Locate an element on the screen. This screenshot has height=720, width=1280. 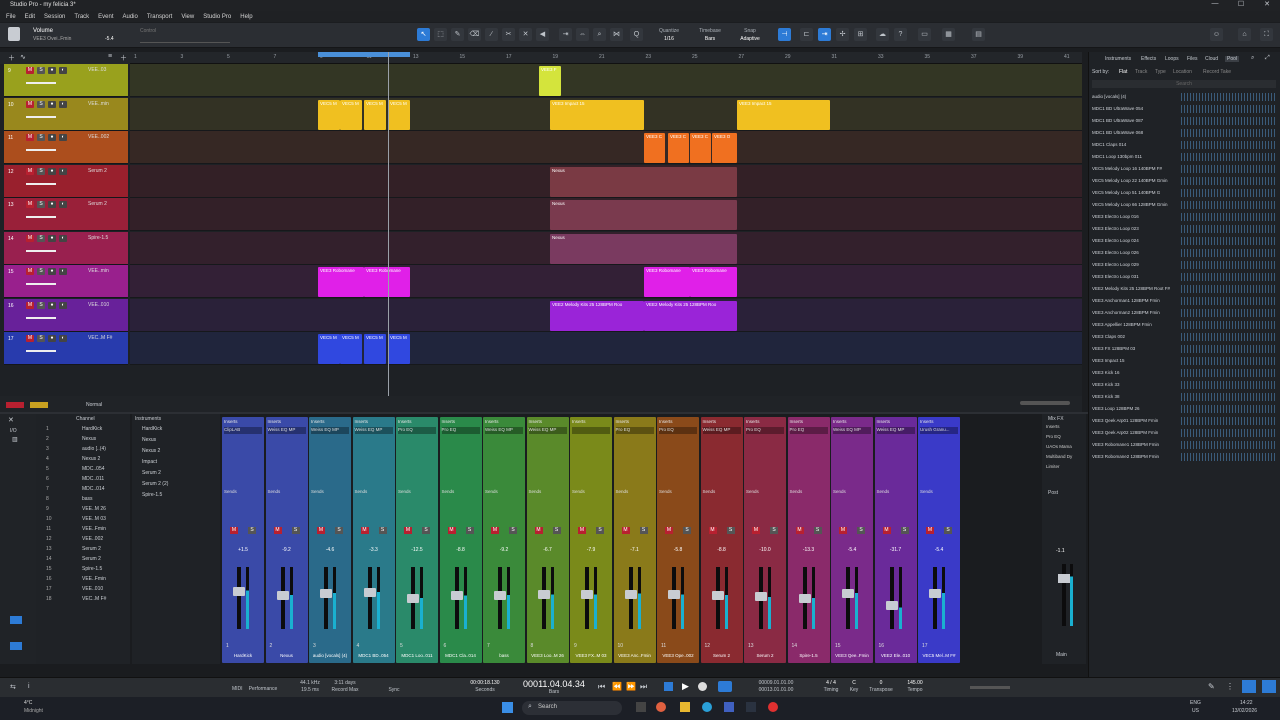
autoscroll-icon: ⊏ is located at coordinates (806, 34).